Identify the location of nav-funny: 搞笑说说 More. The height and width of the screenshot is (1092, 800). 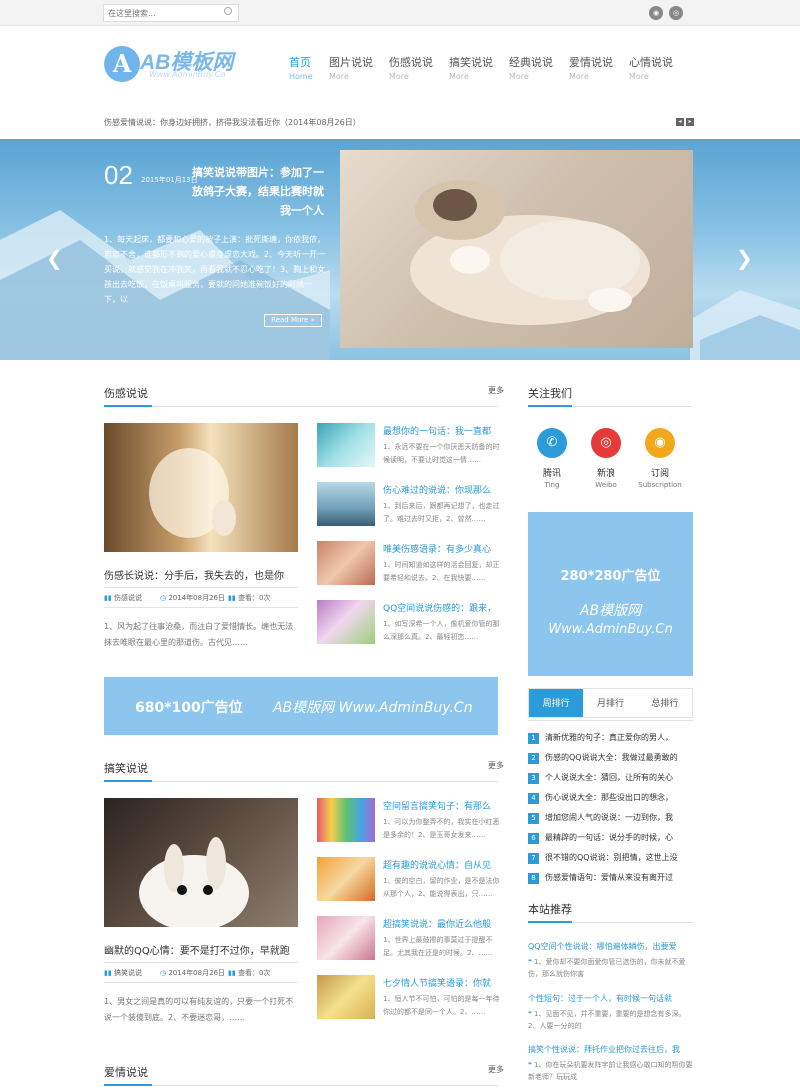
(477, 67).